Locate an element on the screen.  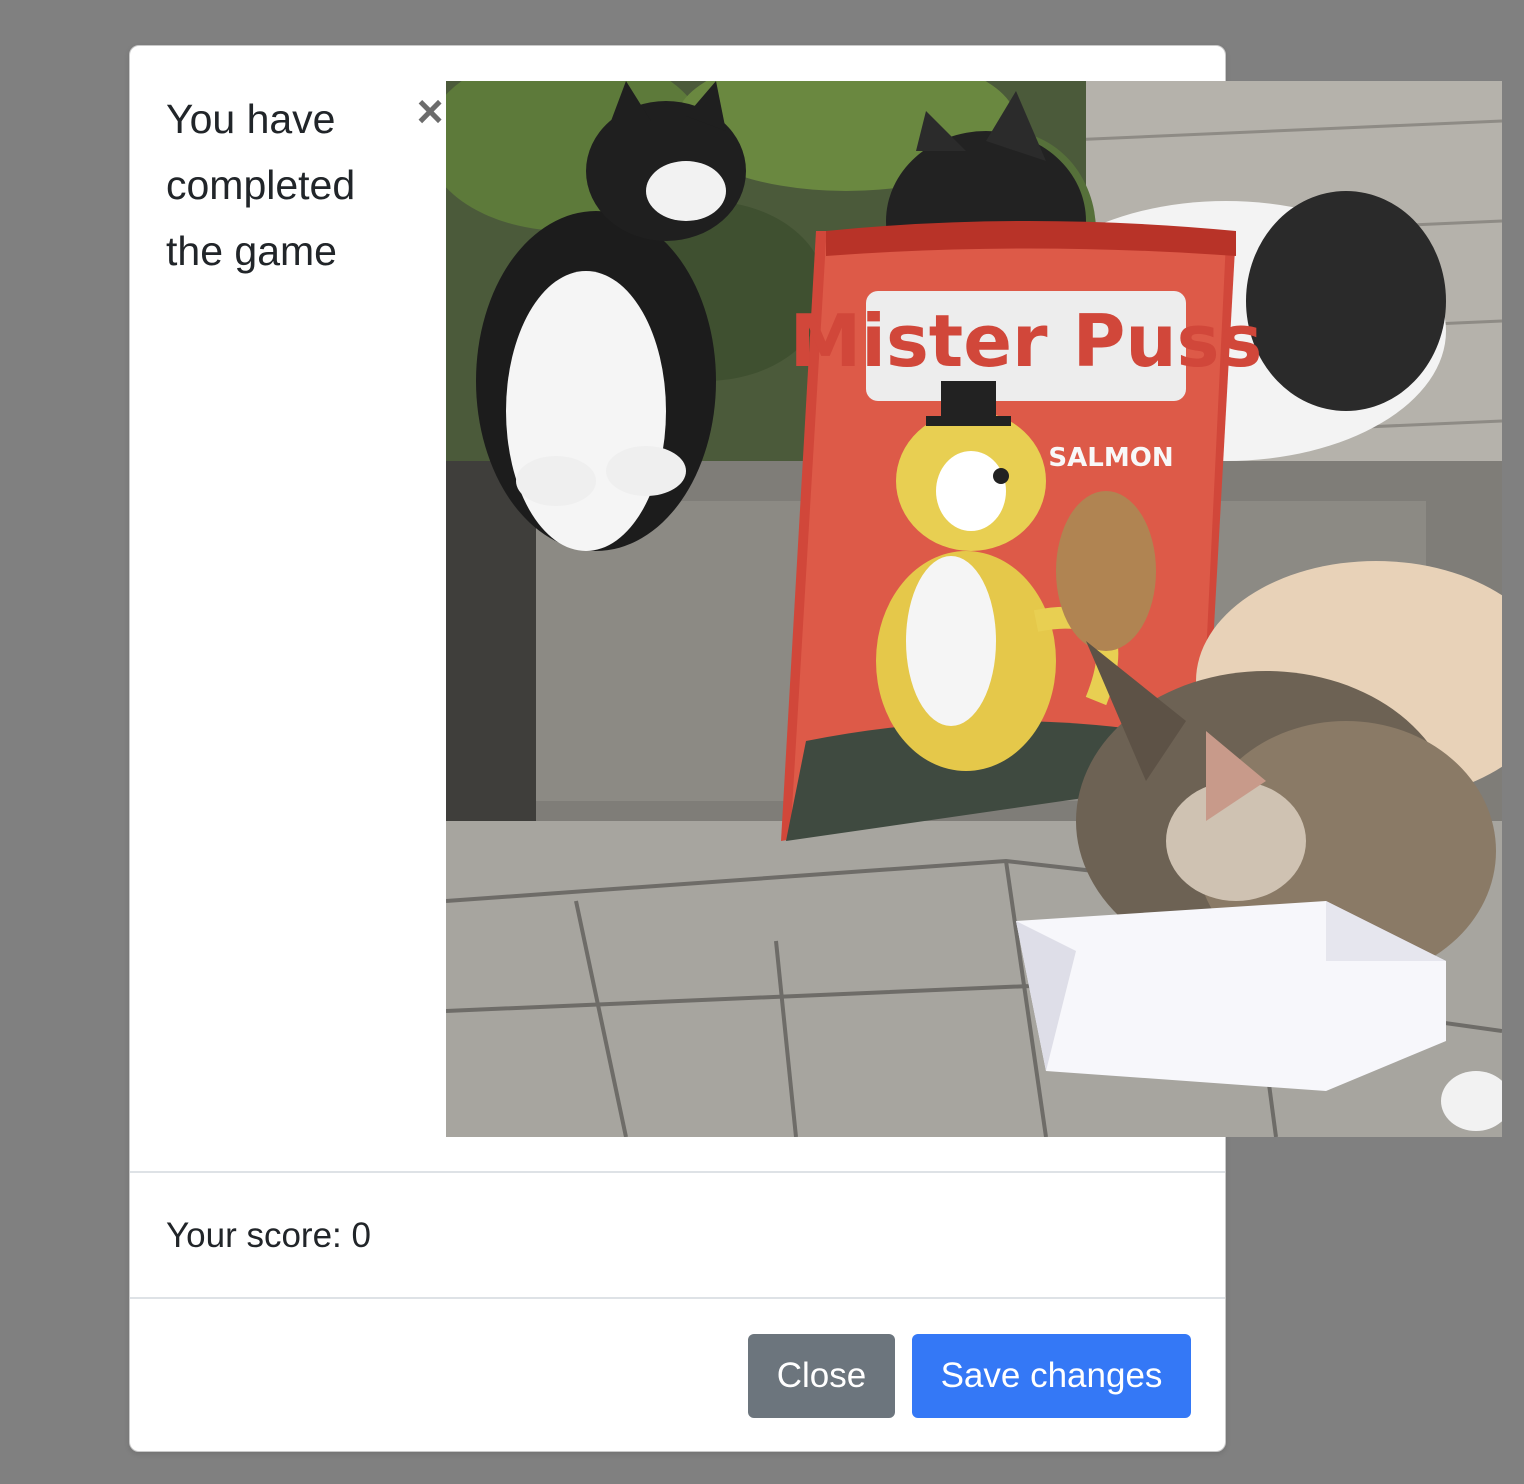
modal-body: Your score: 0 is located at coordinates (677, 1236).